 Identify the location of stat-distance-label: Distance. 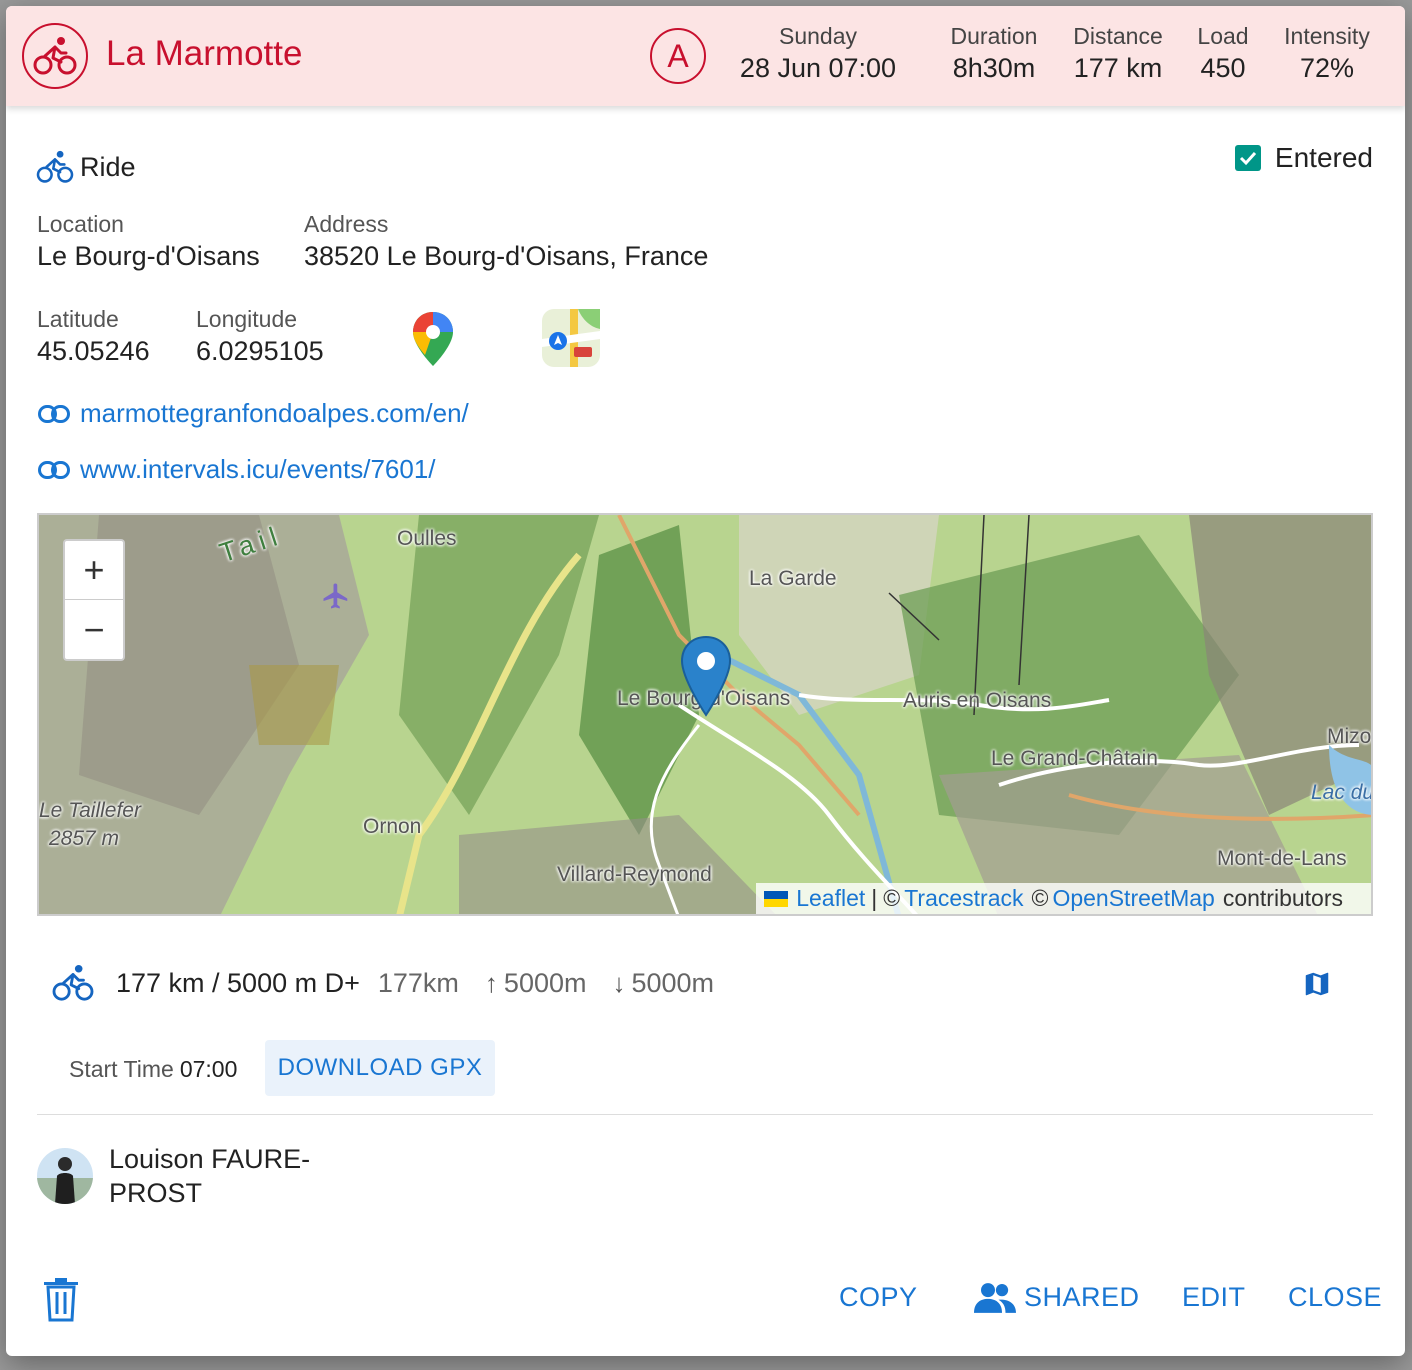
(1118, 36).